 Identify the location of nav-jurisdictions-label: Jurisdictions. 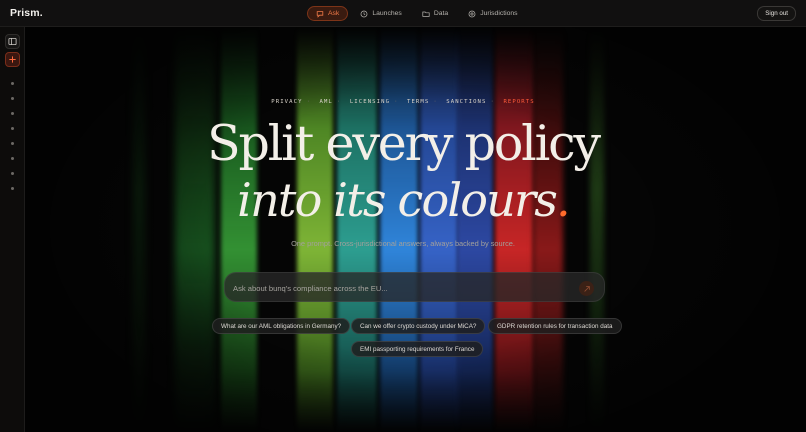
(499, 13).